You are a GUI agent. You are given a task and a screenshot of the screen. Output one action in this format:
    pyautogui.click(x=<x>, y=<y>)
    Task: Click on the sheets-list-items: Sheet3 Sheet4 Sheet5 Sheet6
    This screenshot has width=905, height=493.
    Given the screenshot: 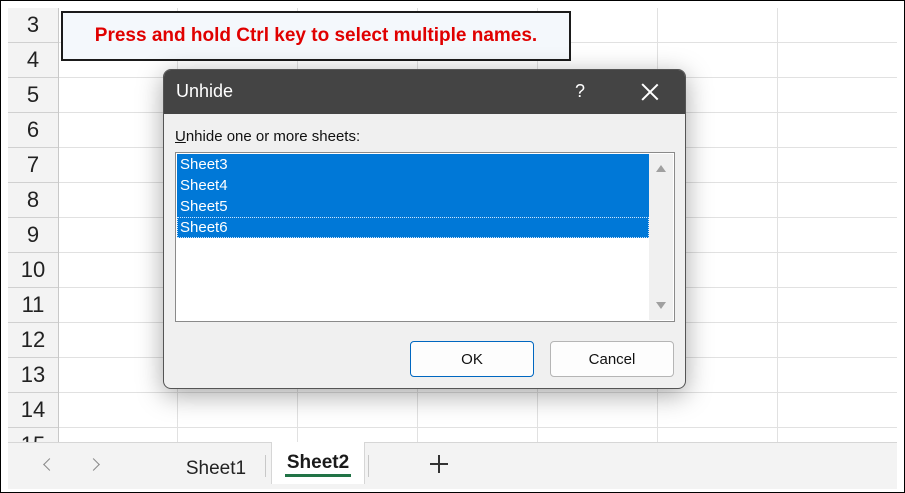 What is the action you would take?
    pyautogui.click(x=413, y=196)
    